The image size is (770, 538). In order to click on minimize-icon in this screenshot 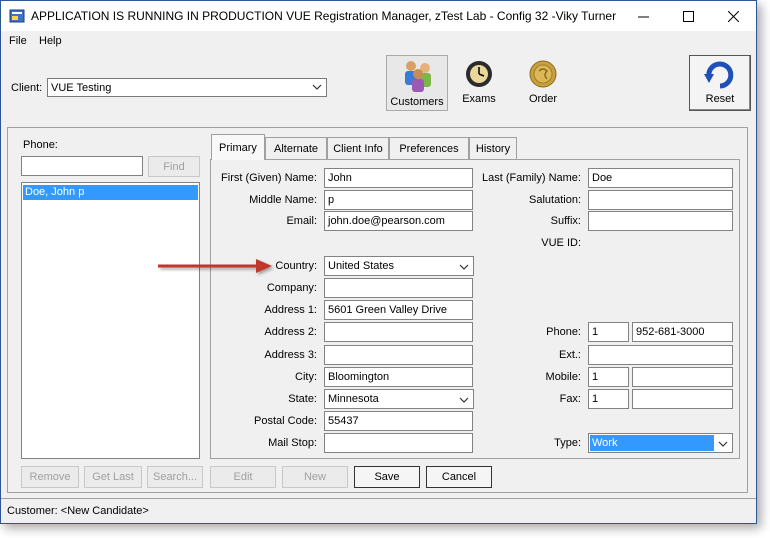, I will do `click(643, 16)`.